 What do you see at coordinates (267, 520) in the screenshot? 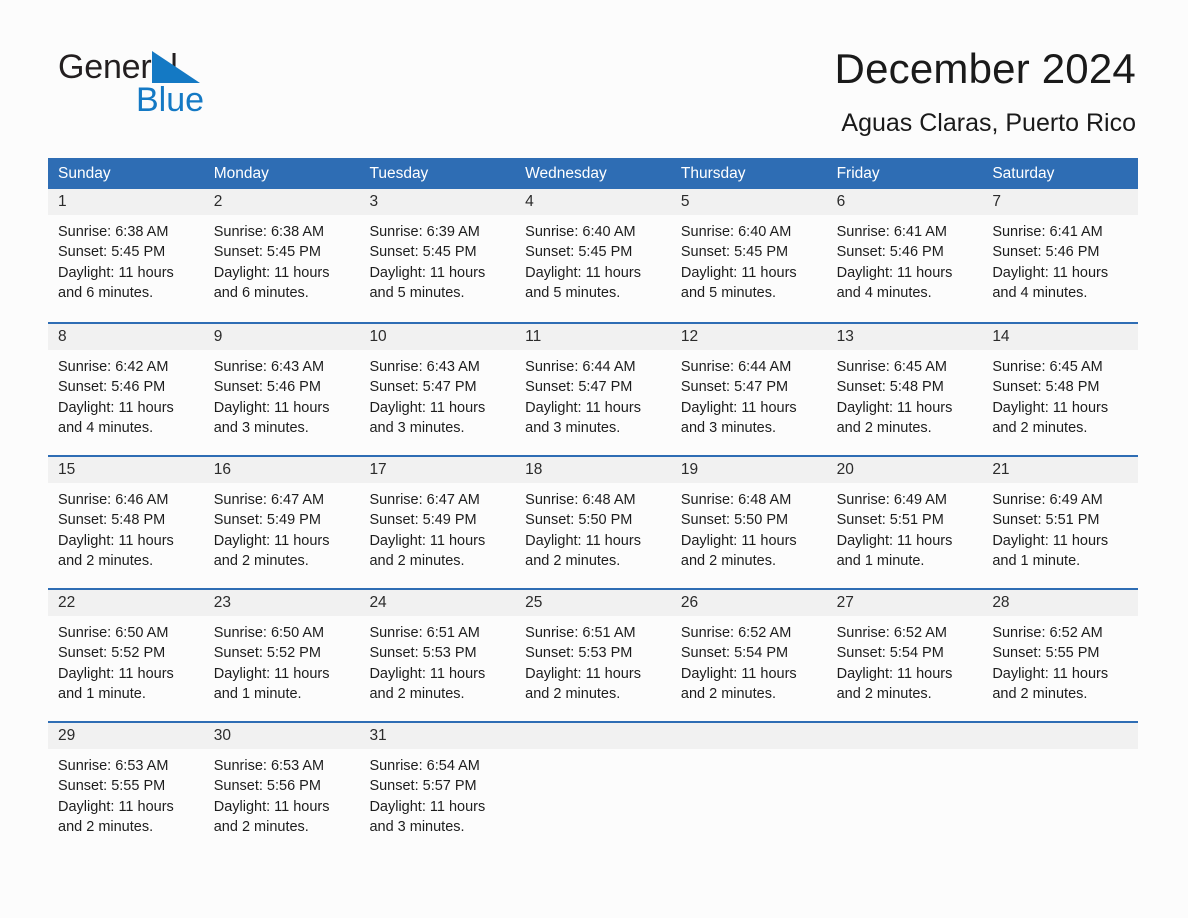
I see `sunset-text: Sunset: 5:49 PM` at bounding box center [267, 520].